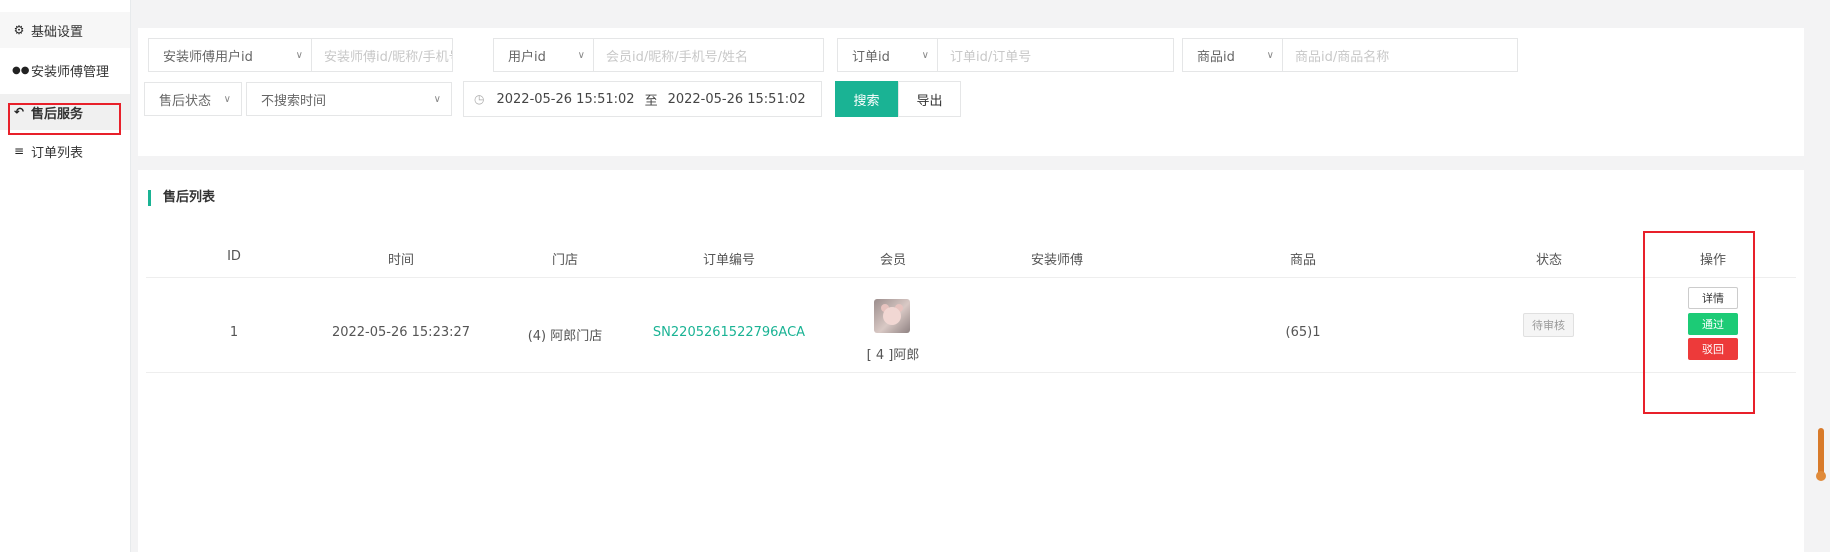  Describe the element at coordinates (382, 55) in the screenshot. I see `installer-search-input: 安装师傅id/昵称/手机号/姓` at that location.